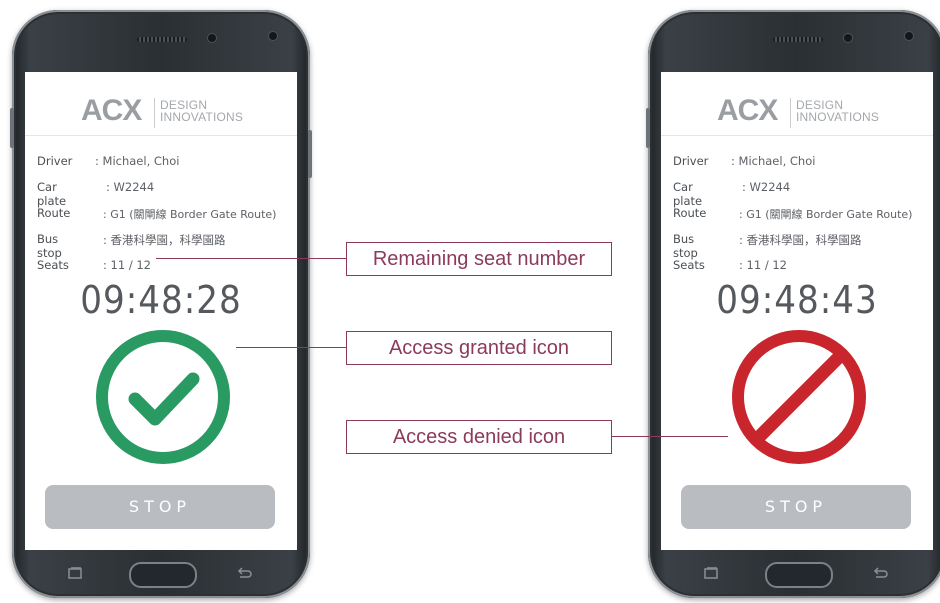 This screenshot has height=603, width=940. What do you see at coordinates (479, 348) in the screenshot?
I see `callout-access-granted: Access granted icon` at bounding box center [479, 348].